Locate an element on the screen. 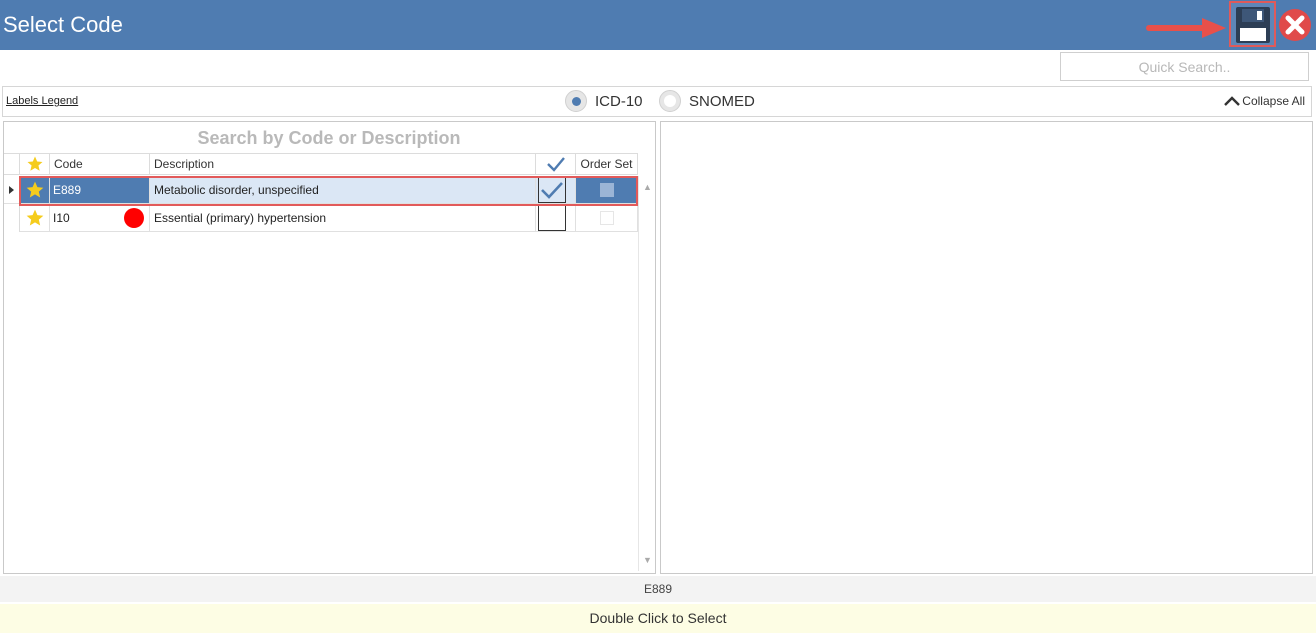  row-indicator-header is located at coordinates (12, 164).